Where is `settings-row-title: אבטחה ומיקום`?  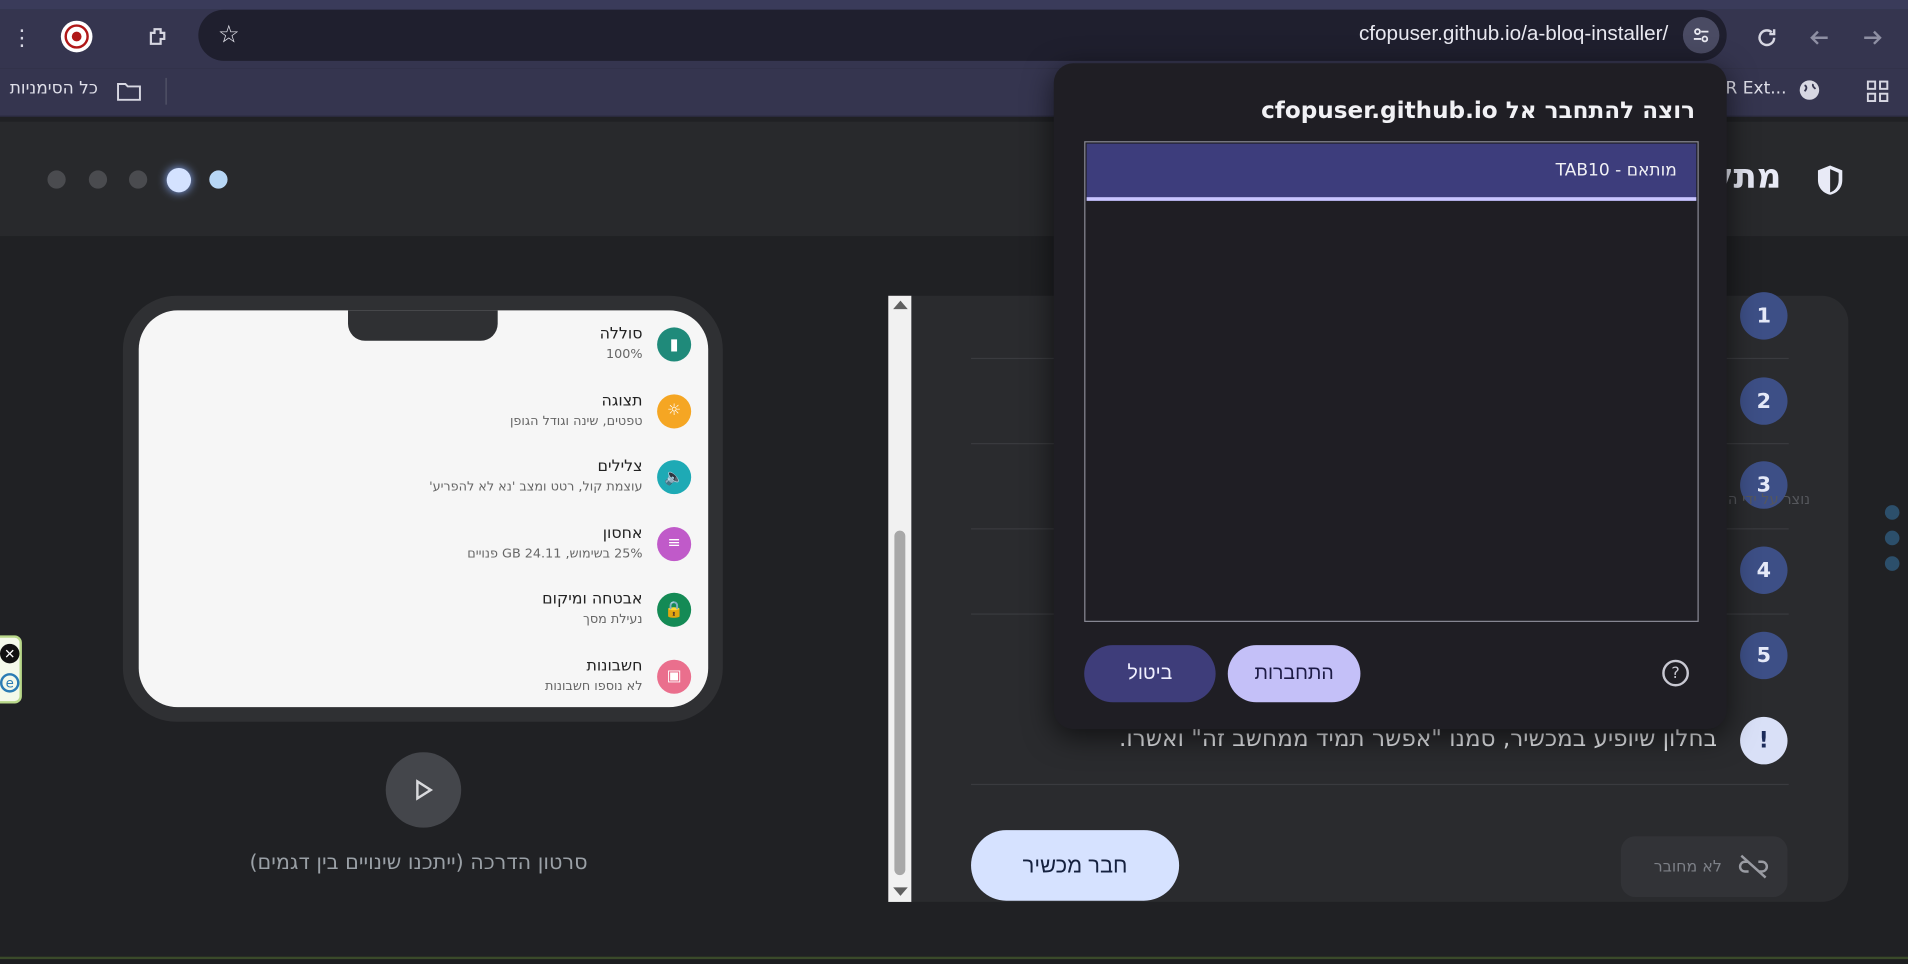
settings-row-title: אבטחה ומיקום is located at coordinates (592, 599).